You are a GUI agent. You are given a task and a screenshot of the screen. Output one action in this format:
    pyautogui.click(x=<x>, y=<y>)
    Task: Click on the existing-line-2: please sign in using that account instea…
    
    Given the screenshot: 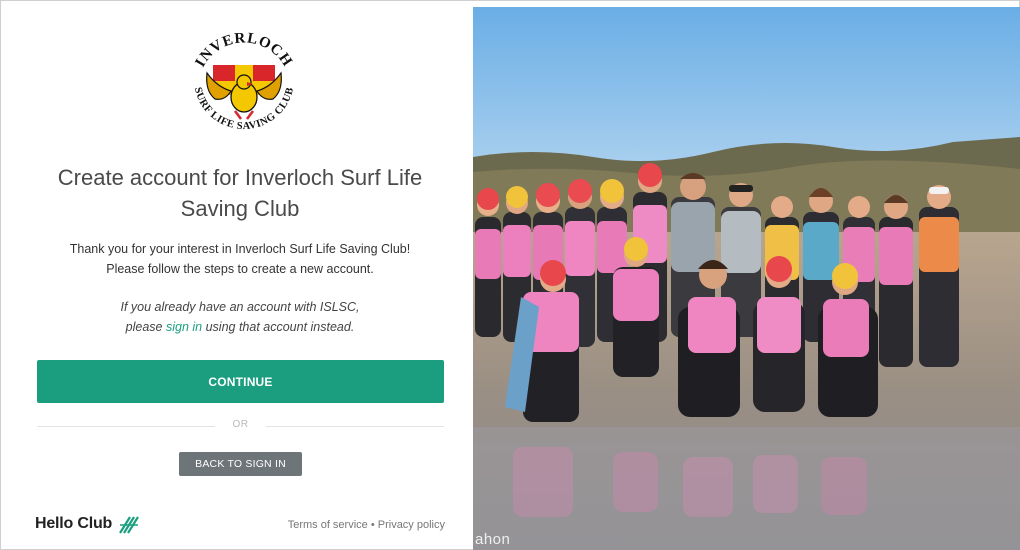 What is the action you would take?
    pyautogui.click(x=240, y=327)
    